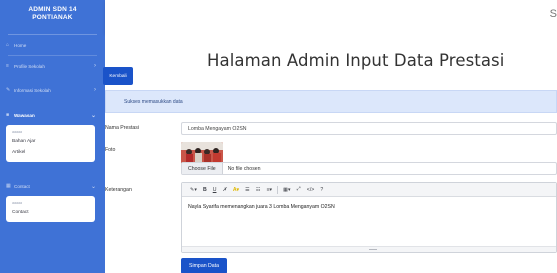  Describe the element at coordinates (118, 76) in the screenshot. I see `back-button: Kembali` at that location.